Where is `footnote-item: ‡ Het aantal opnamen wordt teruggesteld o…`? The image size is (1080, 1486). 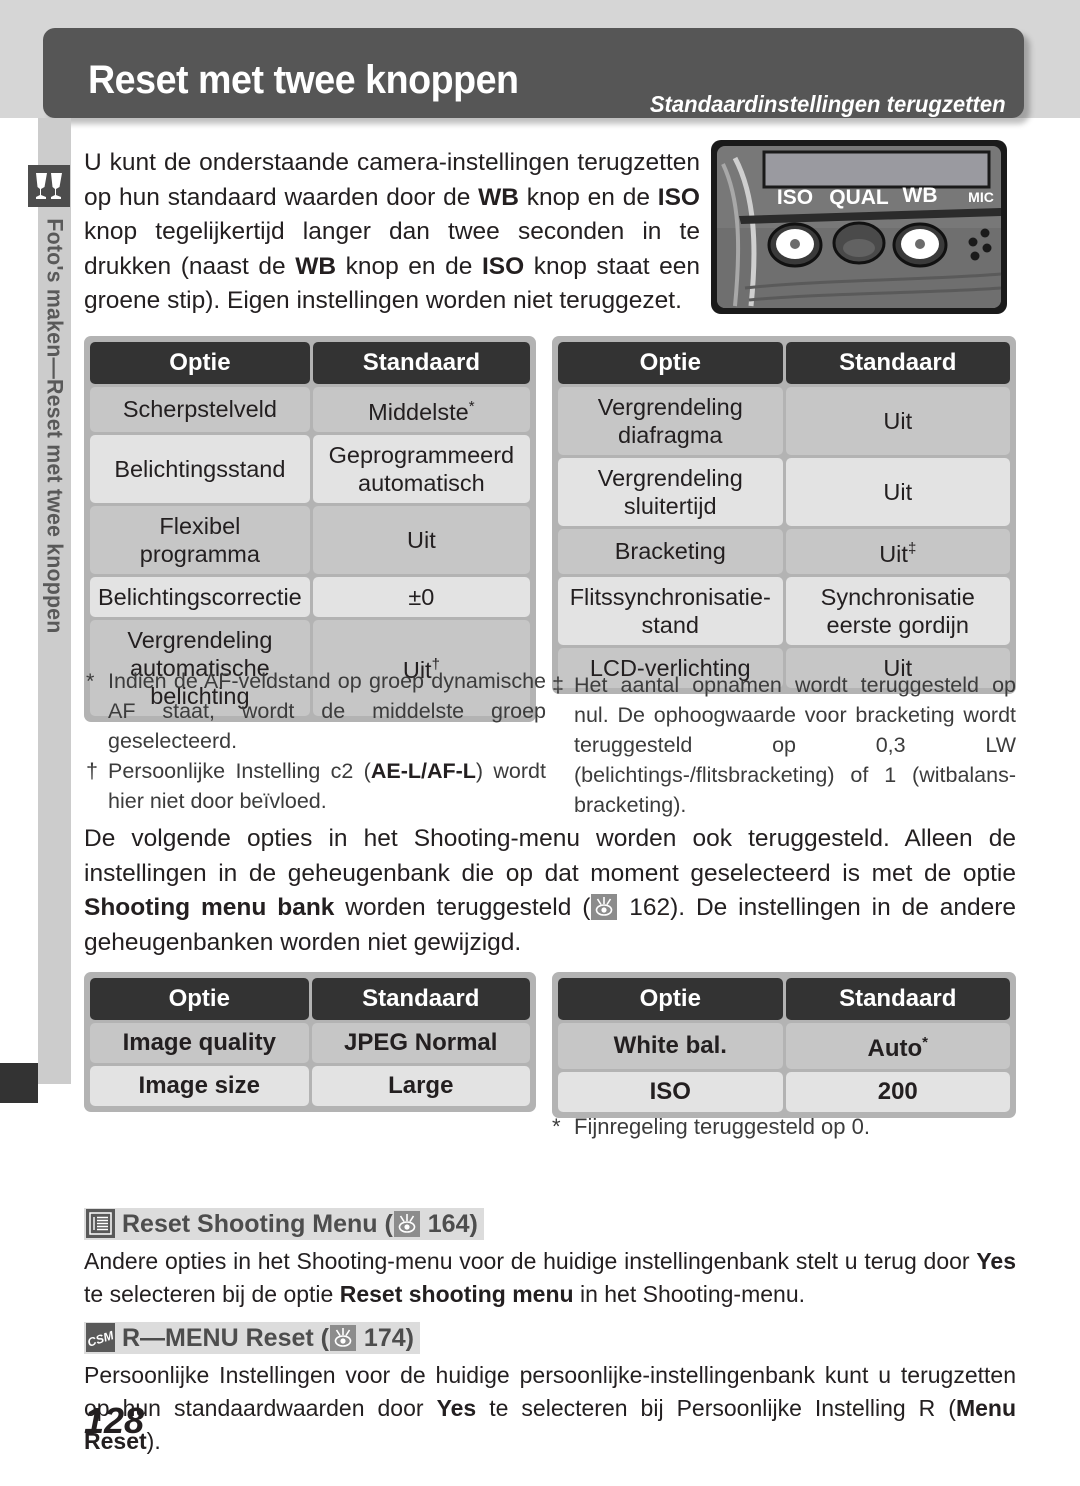 footnote-item: ‡ Het aantal opnamen wordt teruggesteld o… is located at coordinates (784, 745).